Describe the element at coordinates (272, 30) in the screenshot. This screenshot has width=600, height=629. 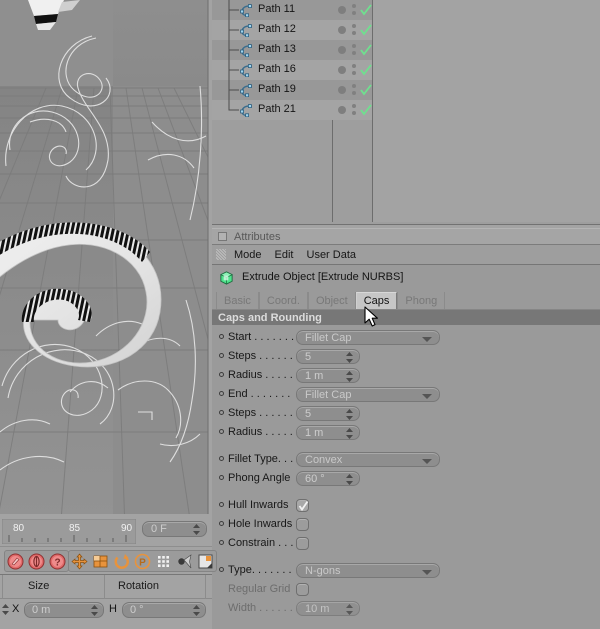
I see `object-row: Path 12` at that location.